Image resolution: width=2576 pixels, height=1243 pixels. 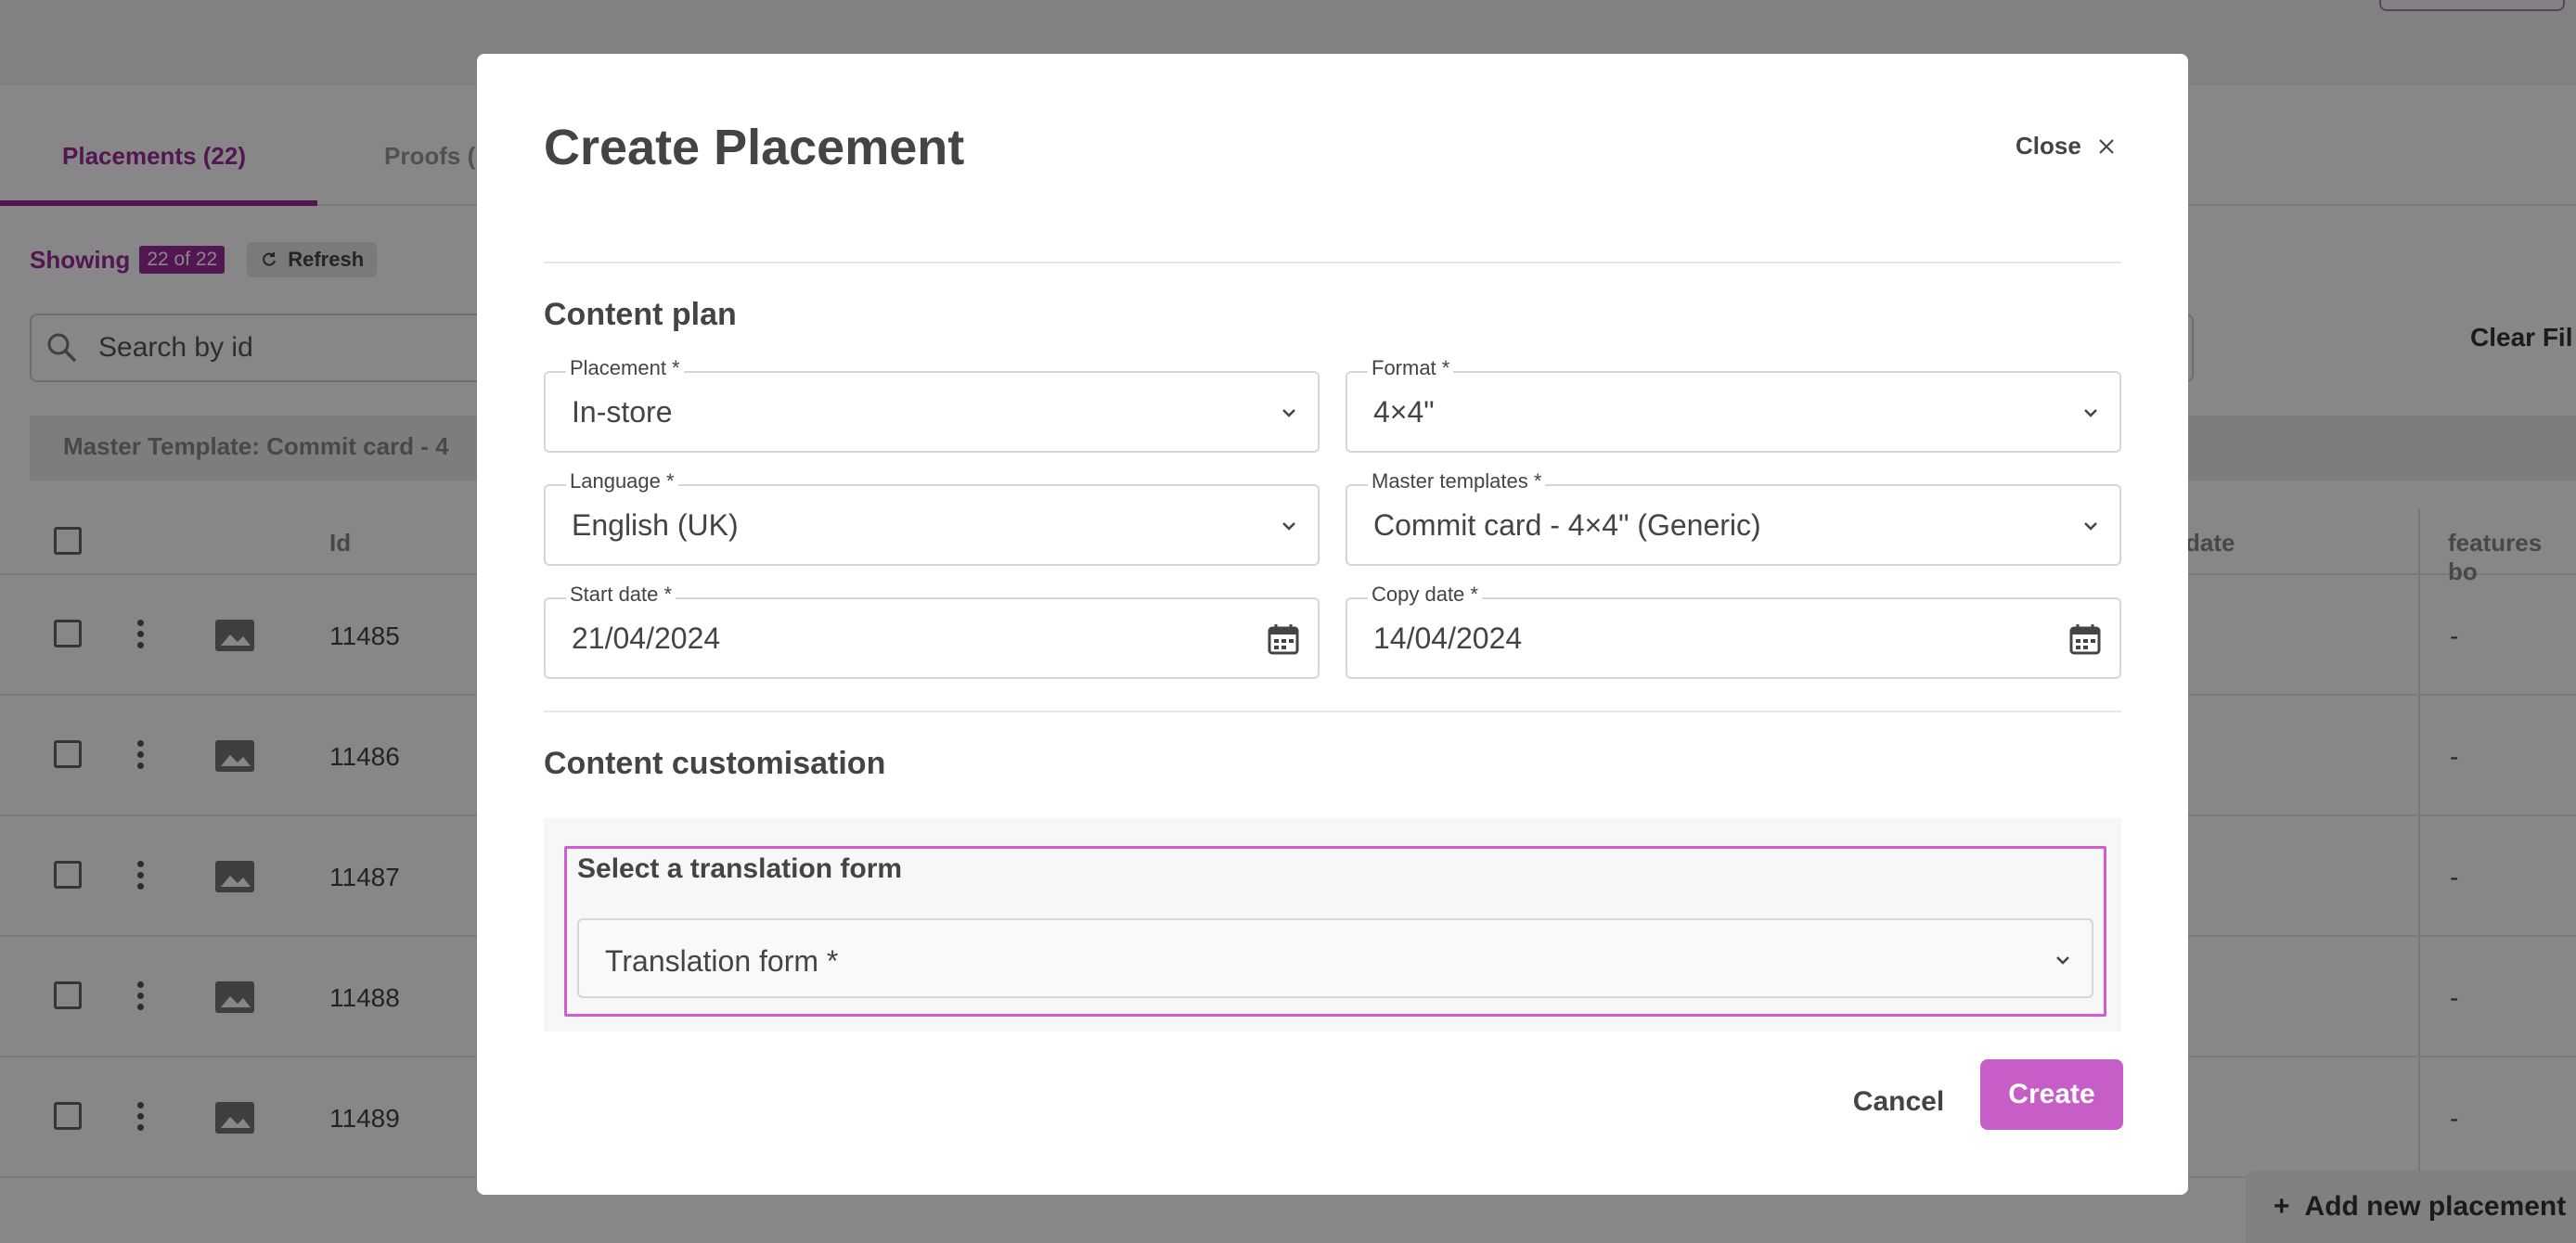 I want to click on format-select: Format * 4×4", so click(x=1733, y=404).